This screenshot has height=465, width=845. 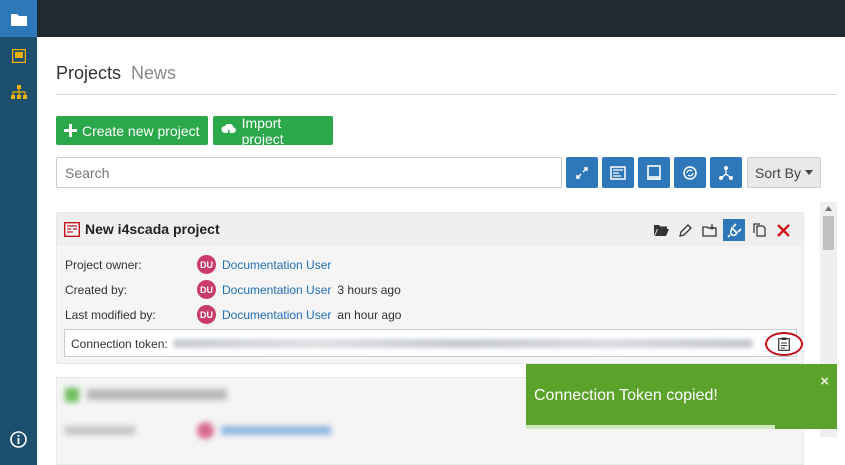 I want to click on created-by-link: Documentation User, so click(x=276, y=290).